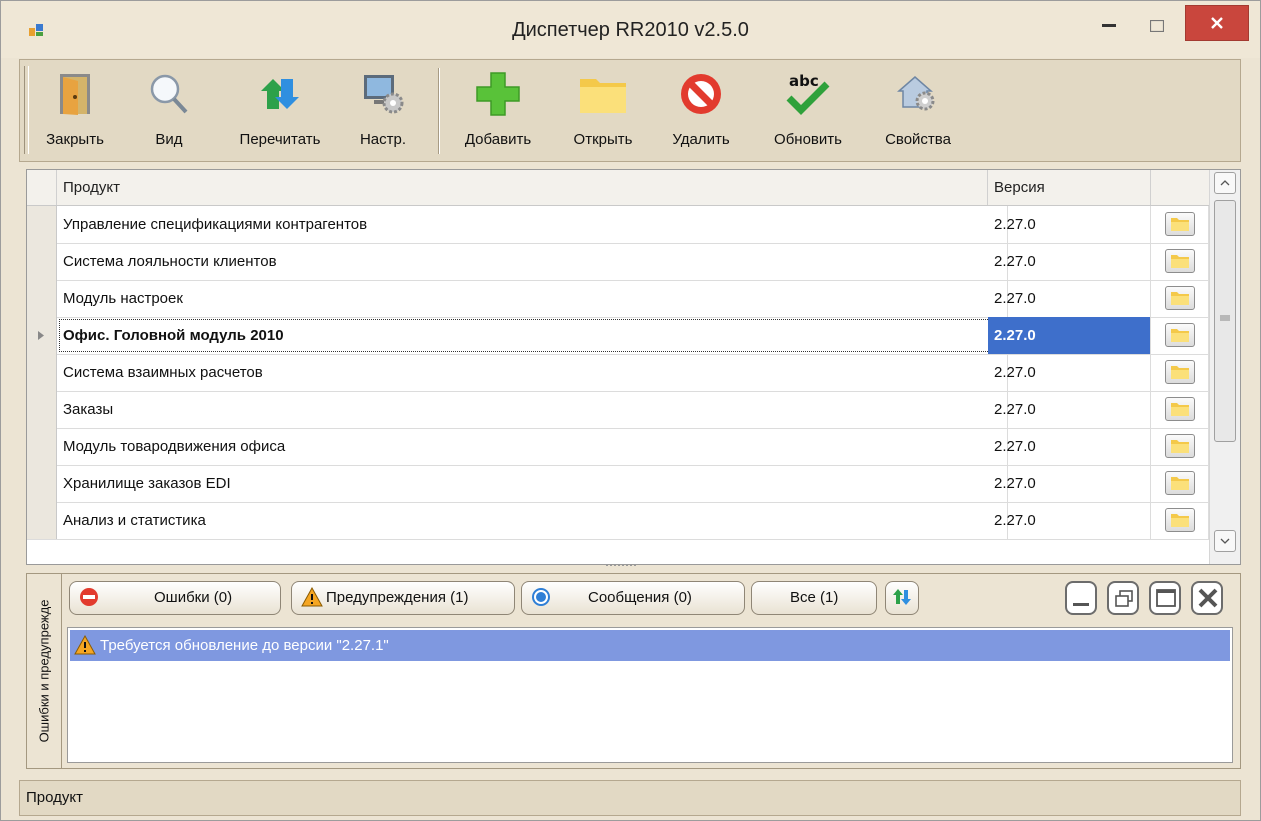  I want to click on view-button: Вид, so click(169, 111).